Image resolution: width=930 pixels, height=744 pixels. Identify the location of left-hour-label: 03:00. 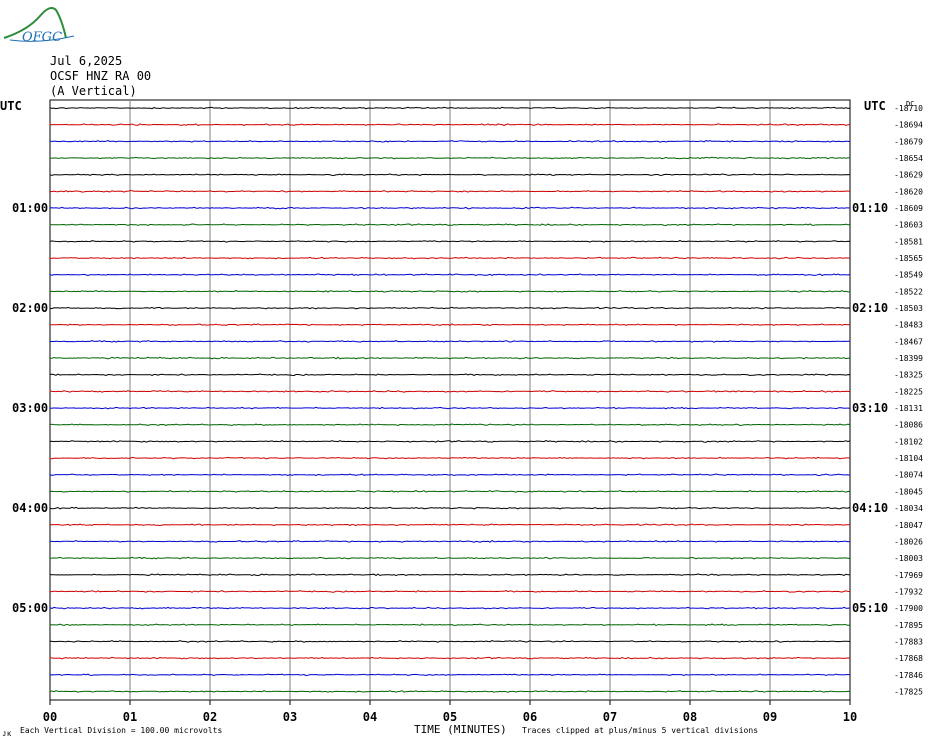
(30, 408).